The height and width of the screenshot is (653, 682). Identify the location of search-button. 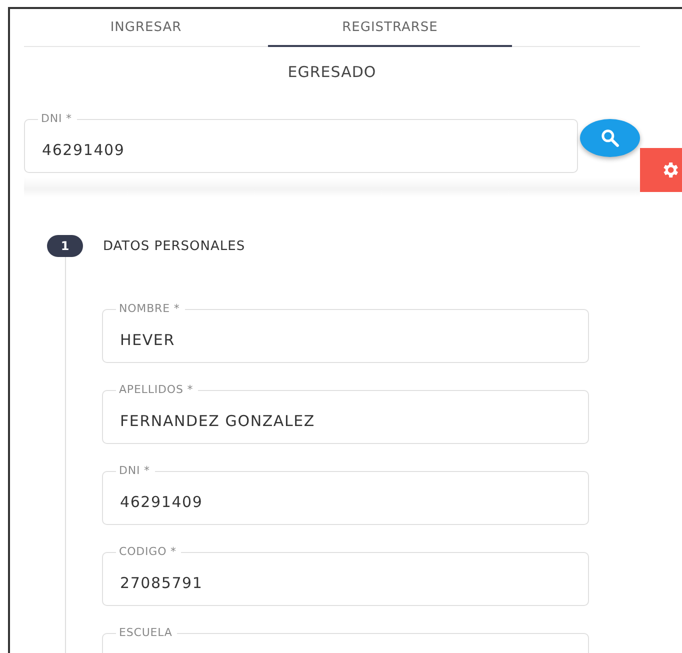
(610, 138).